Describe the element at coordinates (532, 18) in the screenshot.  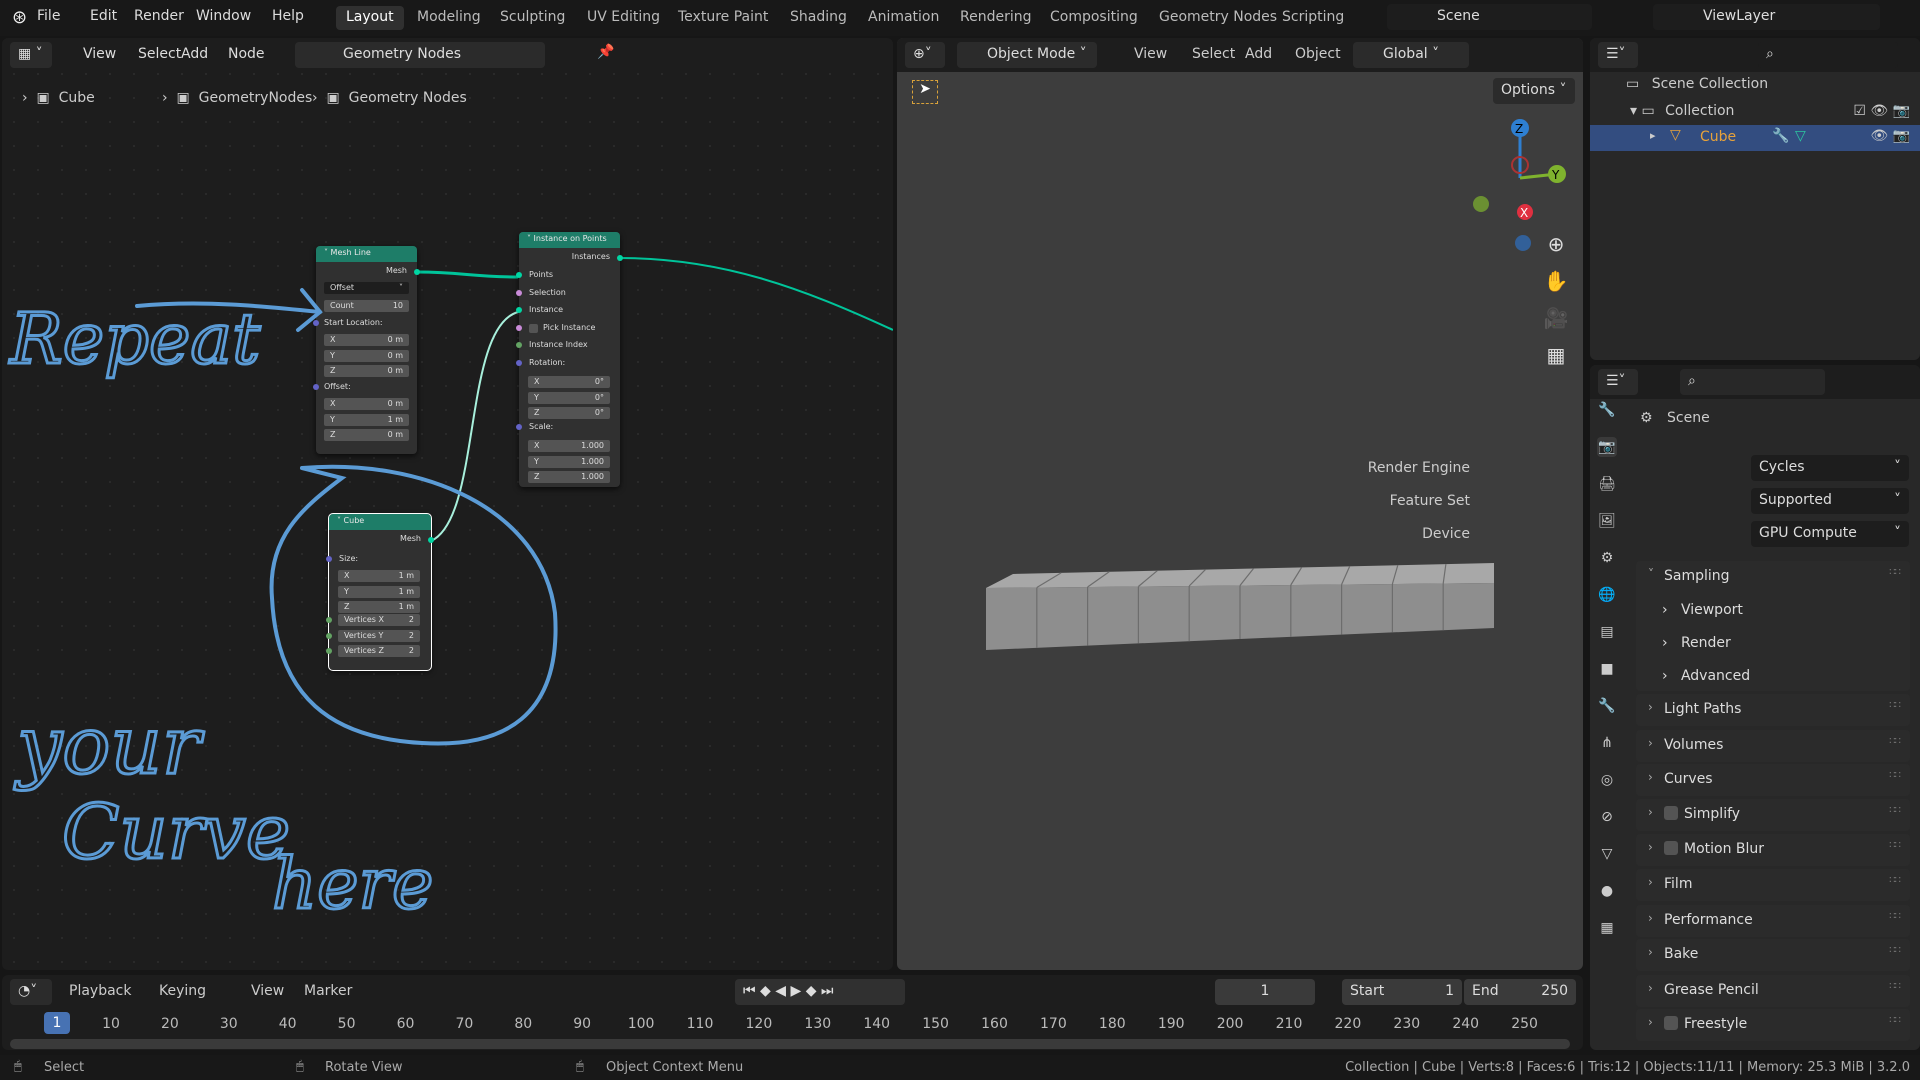
I see `tab-workspace-sculpting: Sculpting` at that location.